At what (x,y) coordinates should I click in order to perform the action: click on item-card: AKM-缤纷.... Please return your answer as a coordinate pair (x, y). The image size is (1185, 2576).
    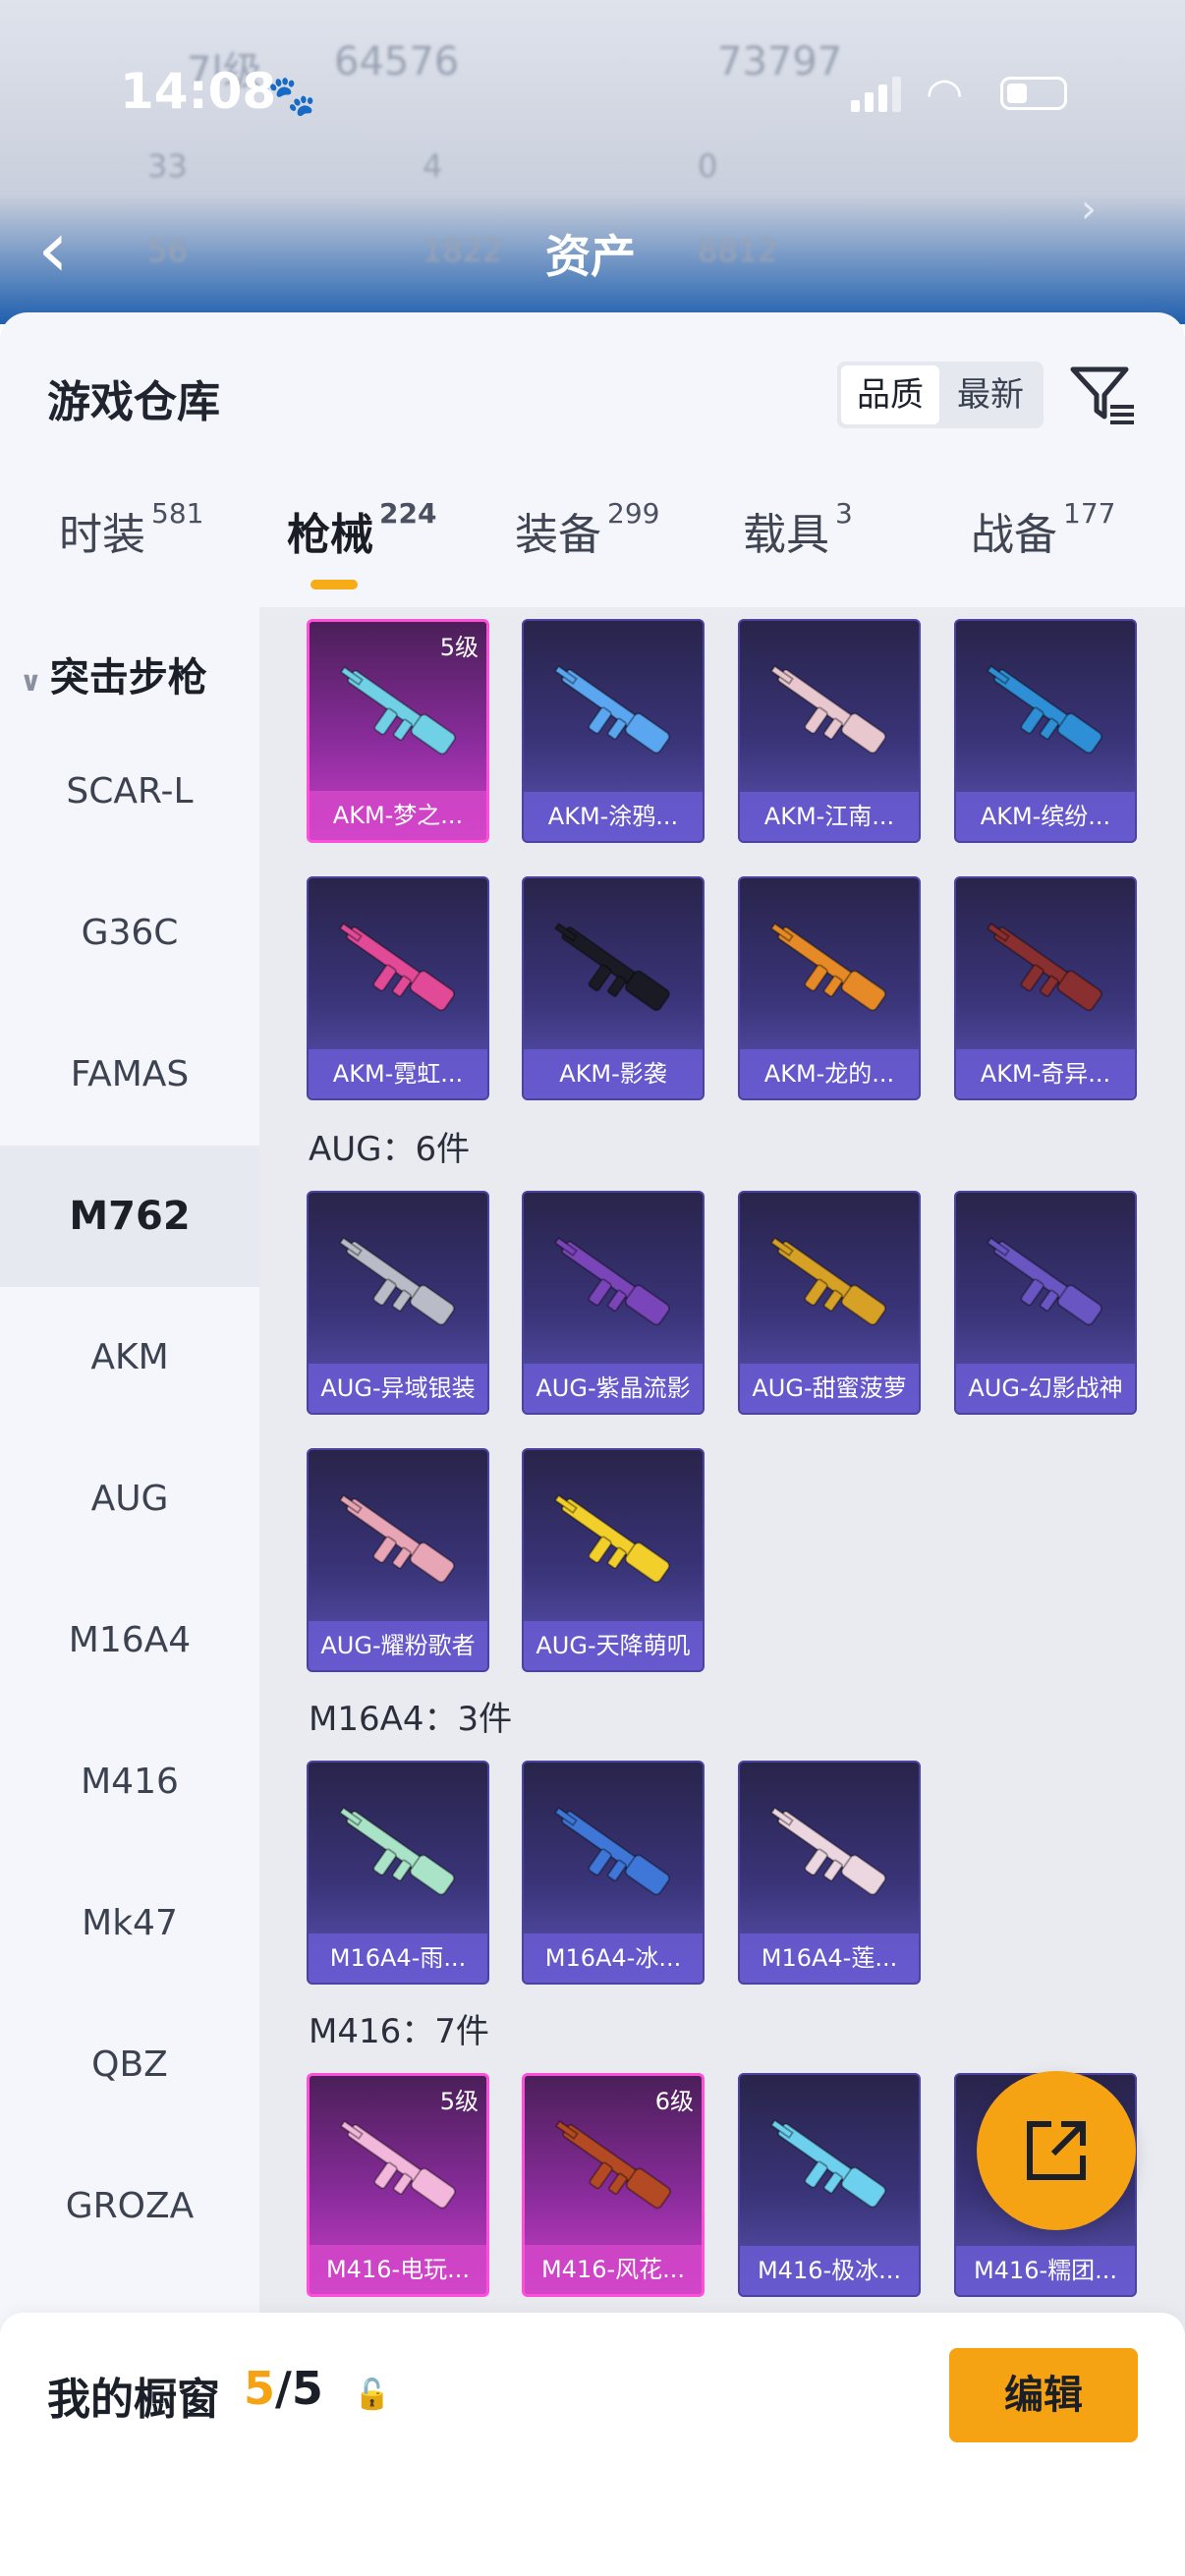
    Looking at the image, I should click on (1045, 731).